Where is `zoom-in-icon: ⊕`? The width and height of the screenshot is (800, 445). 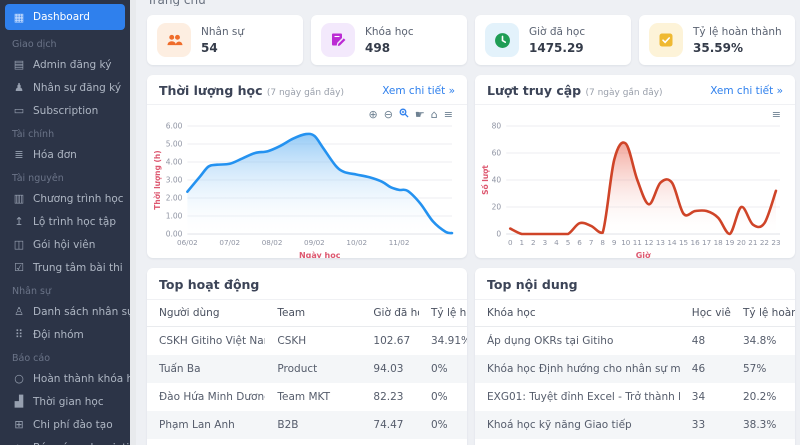
zoom-in-icon: ⊕ is located at coordinates (372, 114).